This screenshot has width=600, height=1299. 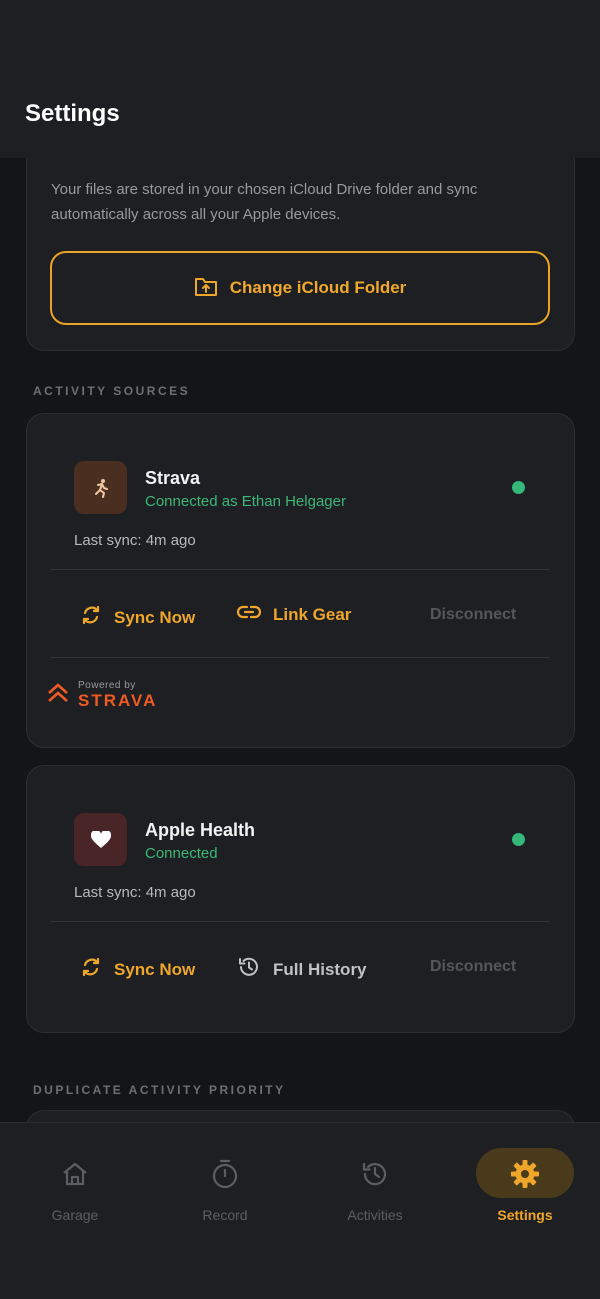 I want to click on tab-record: Record, so click(x=225, y=1183).